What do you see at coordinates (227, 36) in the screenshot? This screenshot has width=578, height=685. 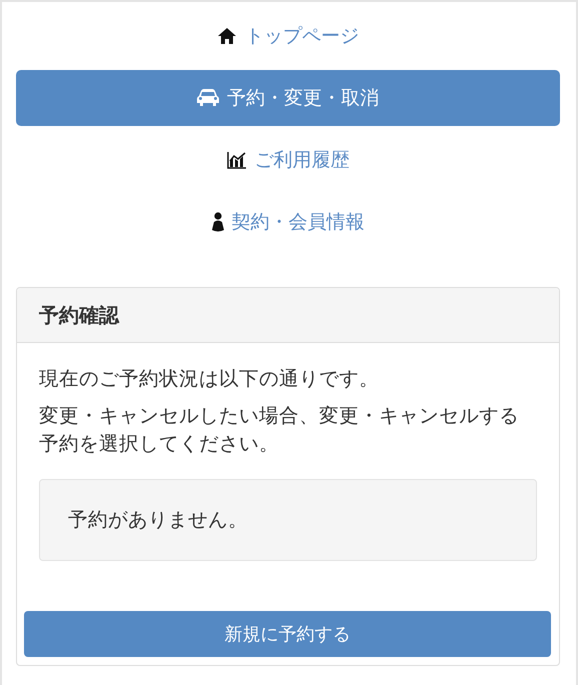 I see `home-icon` at bounding box center [227, 36].